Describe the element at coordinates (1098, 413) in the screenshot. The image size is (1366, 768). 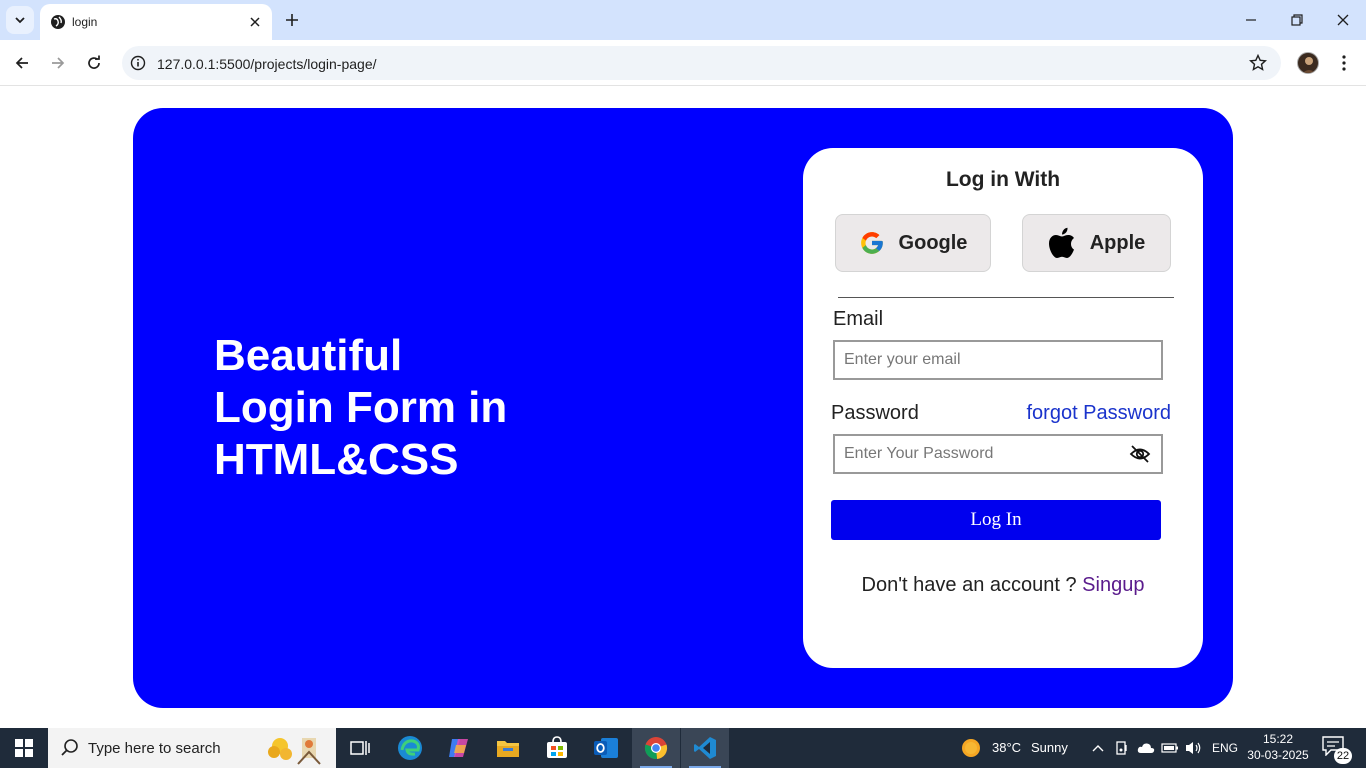
I see `forgot-password-link: forgot Password` at that location.